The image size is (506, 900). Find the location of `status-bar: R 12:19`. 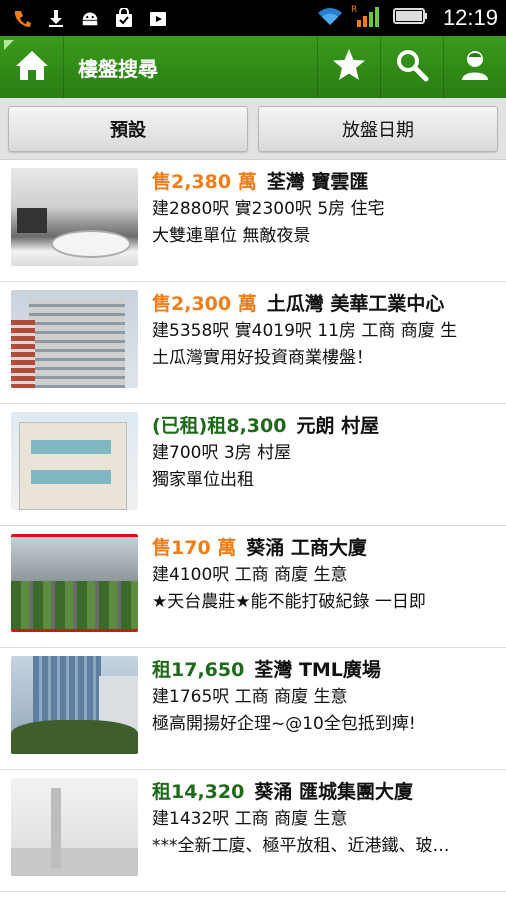

status-bar: R 12:19 is located at coordinates (253, 18).